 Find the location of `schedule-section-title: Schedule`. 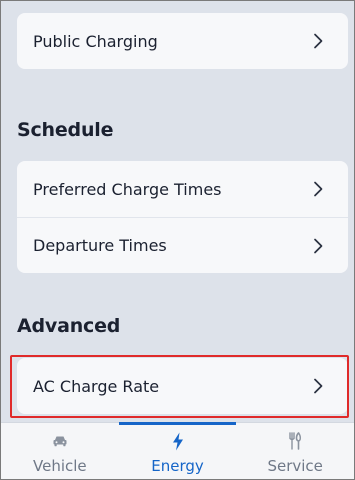

schedule-section-title: Schedule is located at coordinates (65, 130).